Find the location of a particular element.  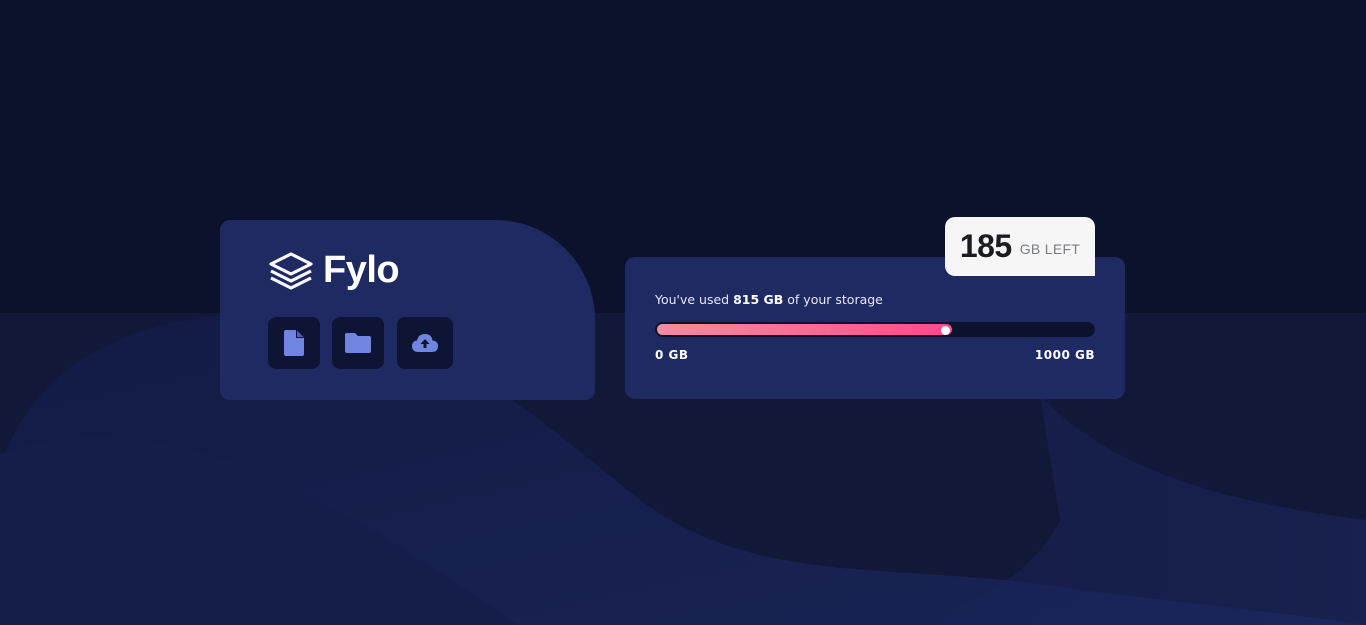

folder-button is located at coordinates (358, 343).